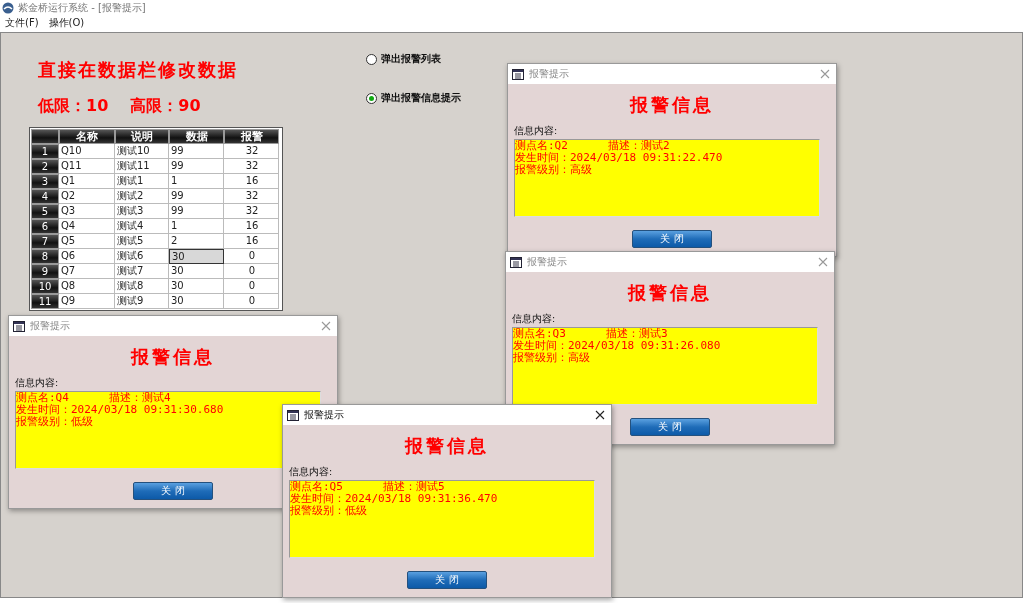 The width and height of the screenshot is (1024, 603). What do you see at coordinates (87, 151) in the screenshot?
I see `table-cell: Q10` at bounding box center [87, 151].